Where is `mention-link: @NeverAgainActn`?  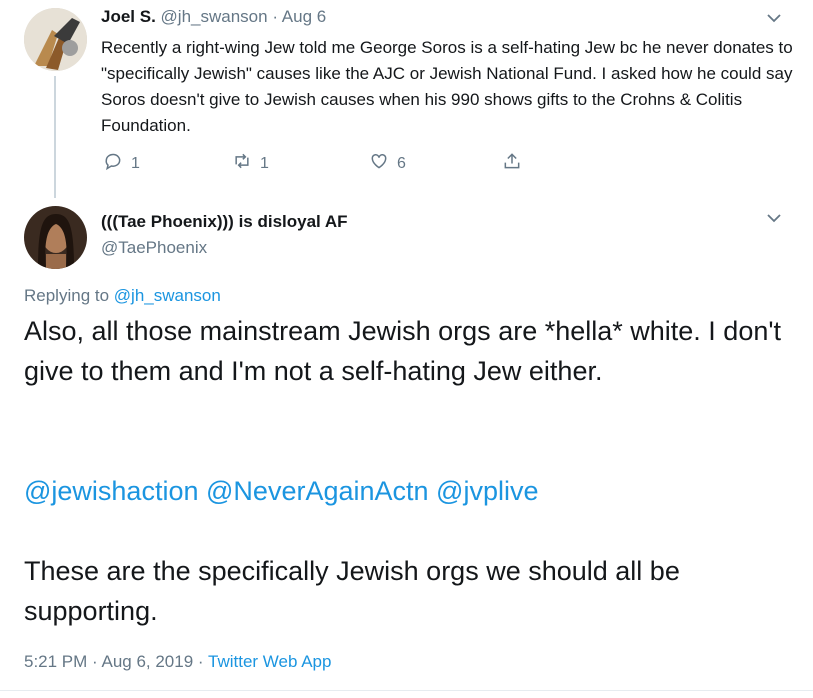 mention-link: @NeverAgainActn is located at coordinates (317, 491).